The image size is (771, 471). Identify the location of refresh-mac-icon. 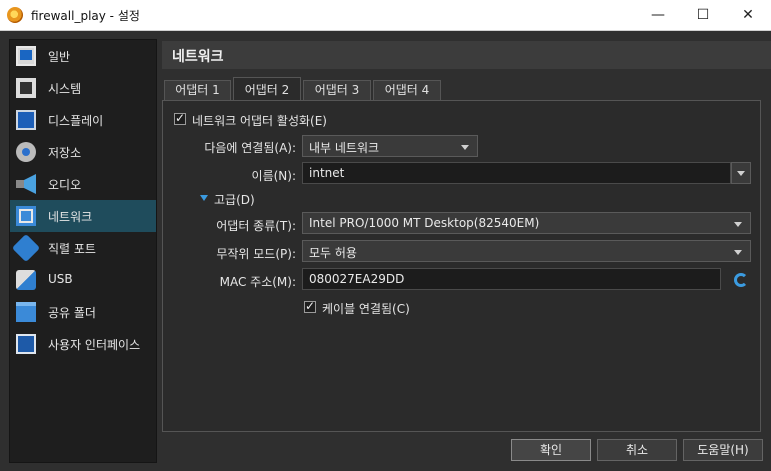
(741, 280).